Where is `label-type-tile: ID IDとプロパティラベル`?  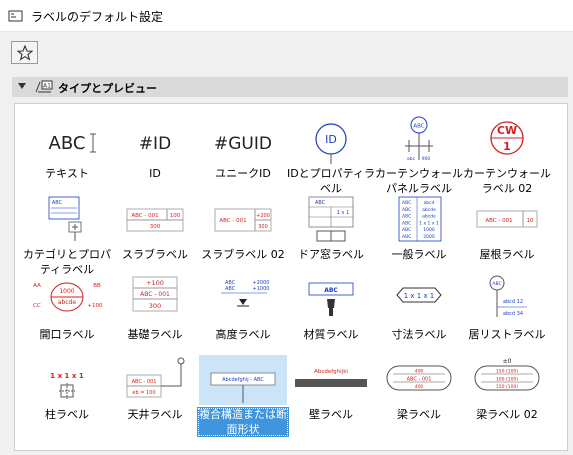
label-type-tile: ID IDとプロパティラベル is located at coordinates (331, 156).